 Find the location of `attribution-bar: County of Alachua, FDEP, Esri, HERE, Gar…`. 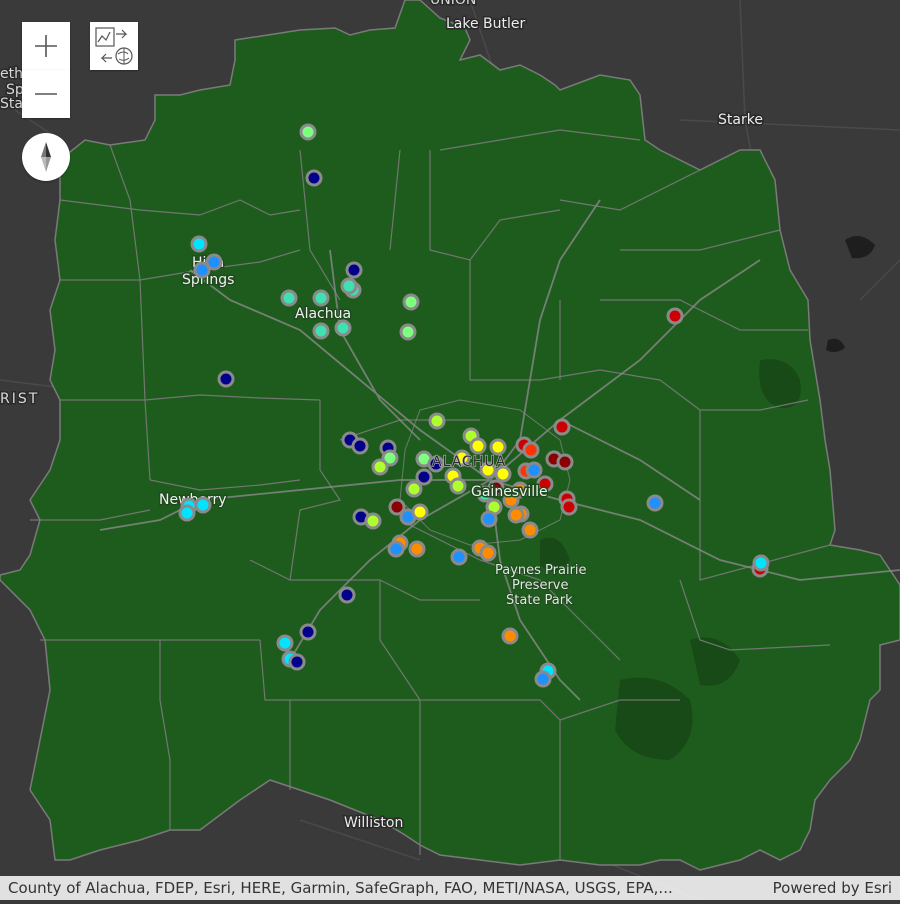

attribution-bar: County of Alachua, FDEP, Esri, HERE, Gar… is located at coordinates (450, 888).